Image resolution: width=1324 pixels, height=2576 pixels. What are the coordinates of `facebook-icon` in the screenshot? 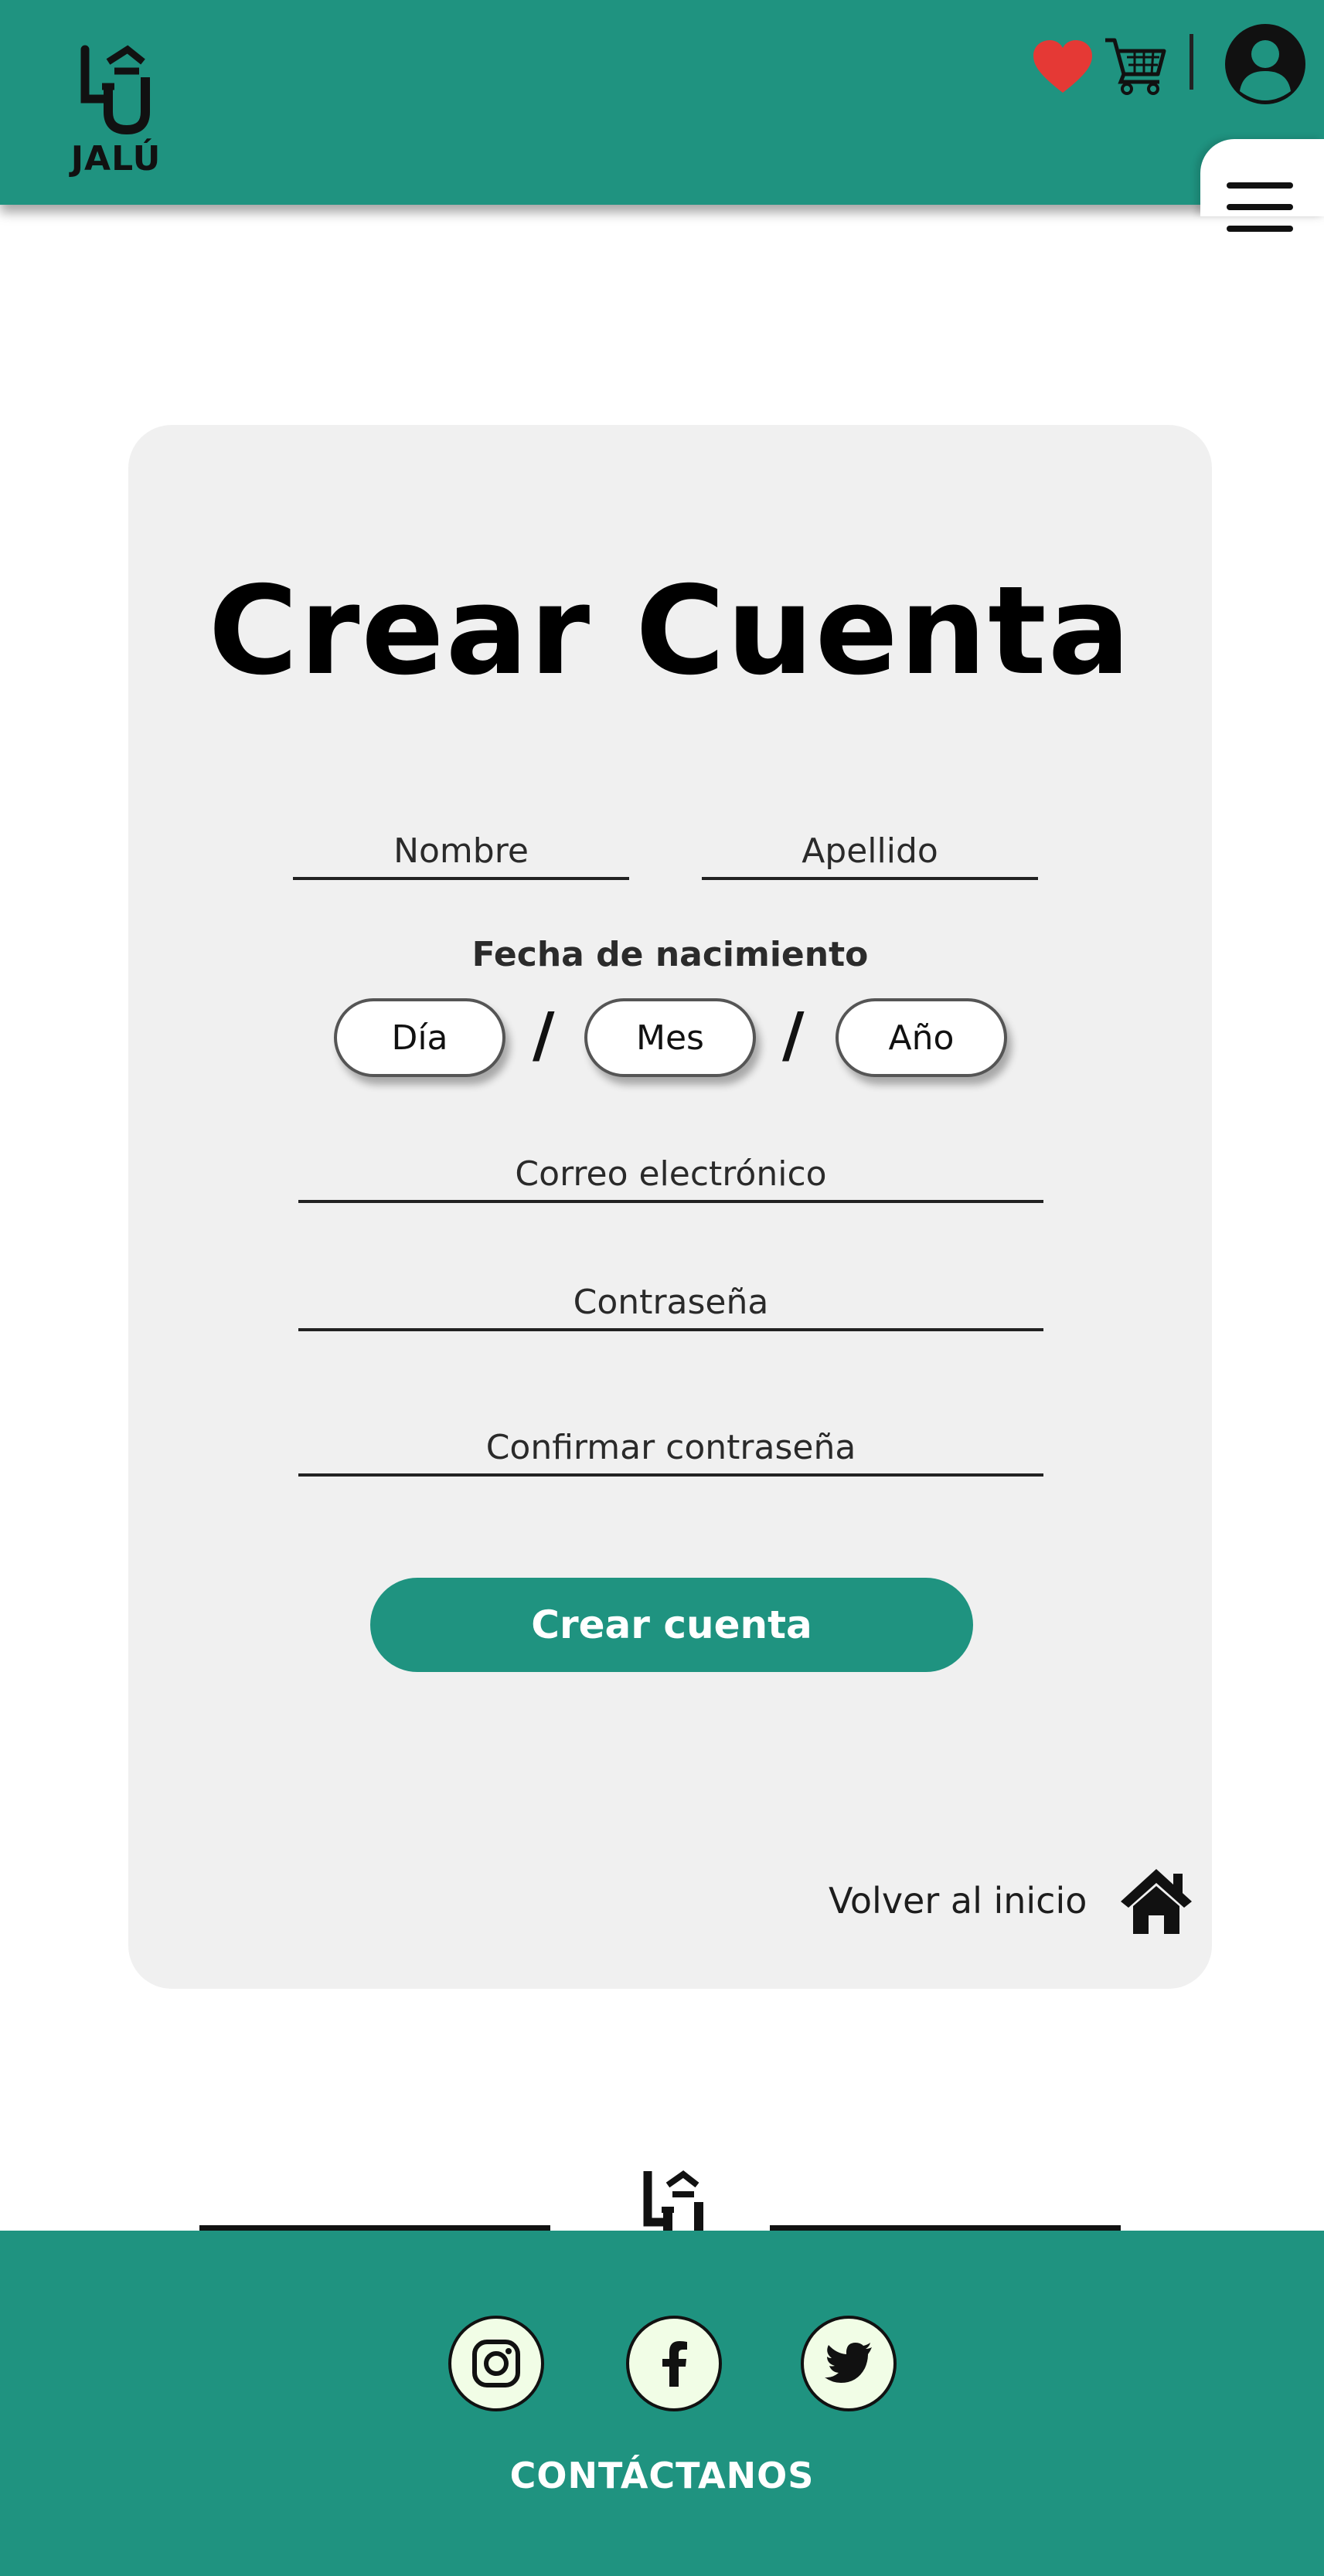 It's located at (674, 2364).